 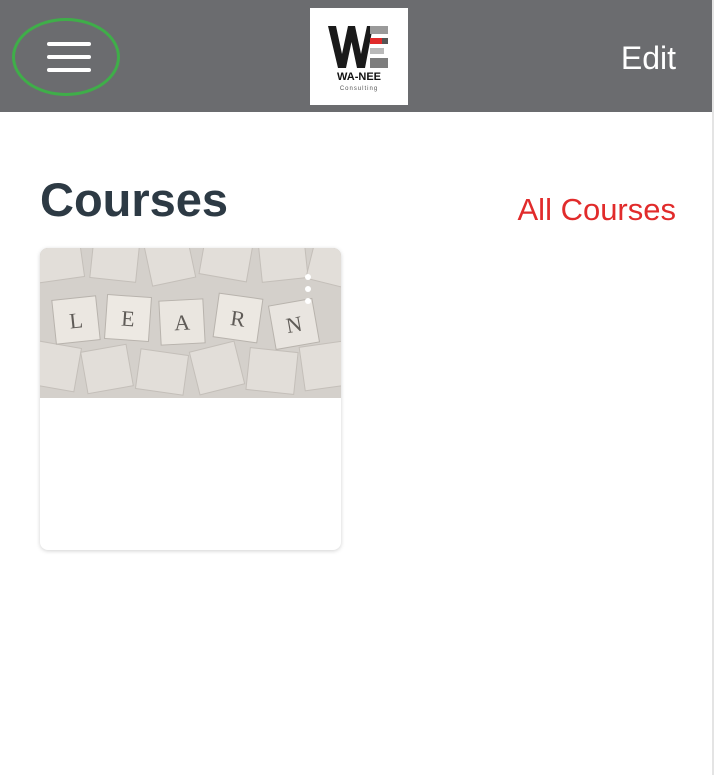 What do you see at coordinates (597, 210) in the screenshot?
I see `all-courses-link: All Courses` at bounding box center [597, 210].